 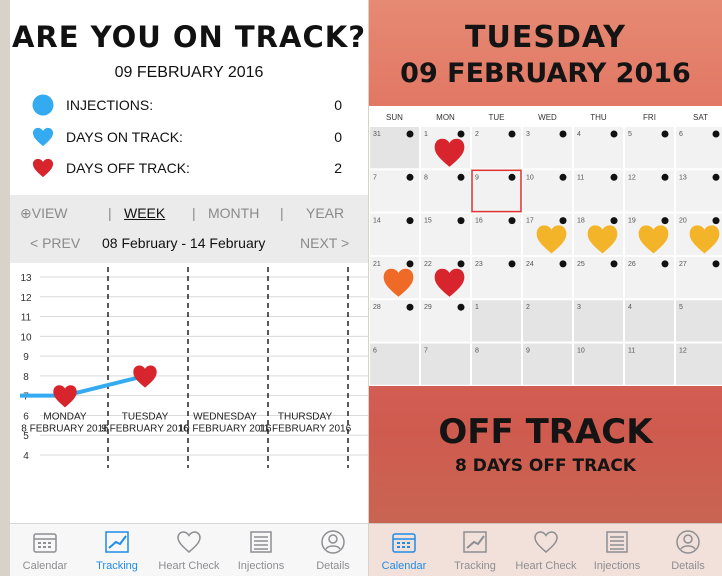 What do you see at coordinates (426, 351) in the screenshot?
I see `calendar-day-number: 7` at bounding box center [426, 351].